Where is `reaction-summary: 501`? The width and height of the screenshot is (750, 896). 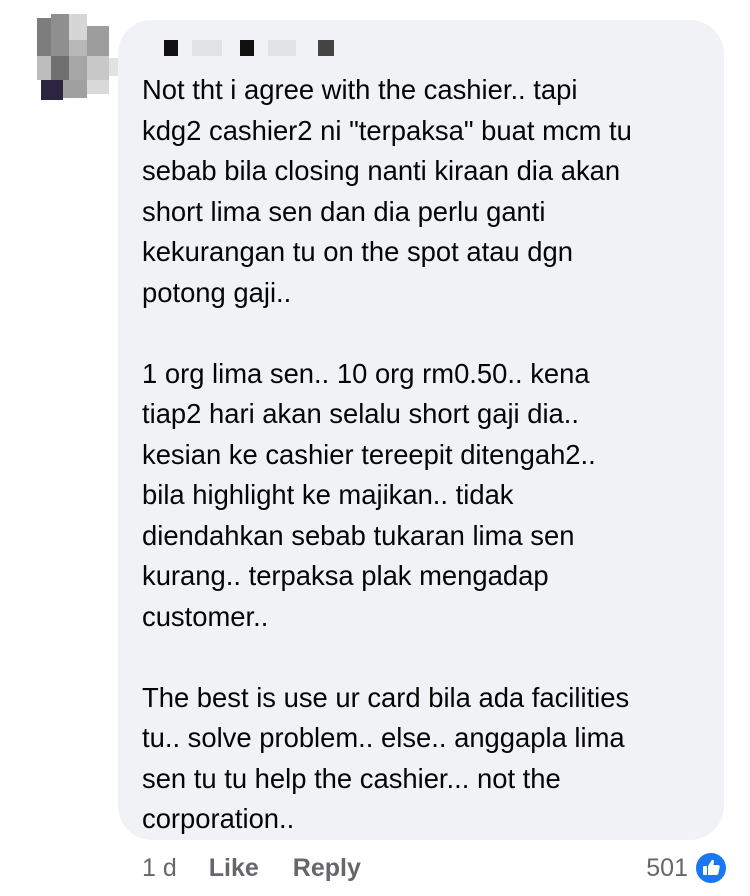 reaction-summary: 501 is located at coordinates (687, 868).